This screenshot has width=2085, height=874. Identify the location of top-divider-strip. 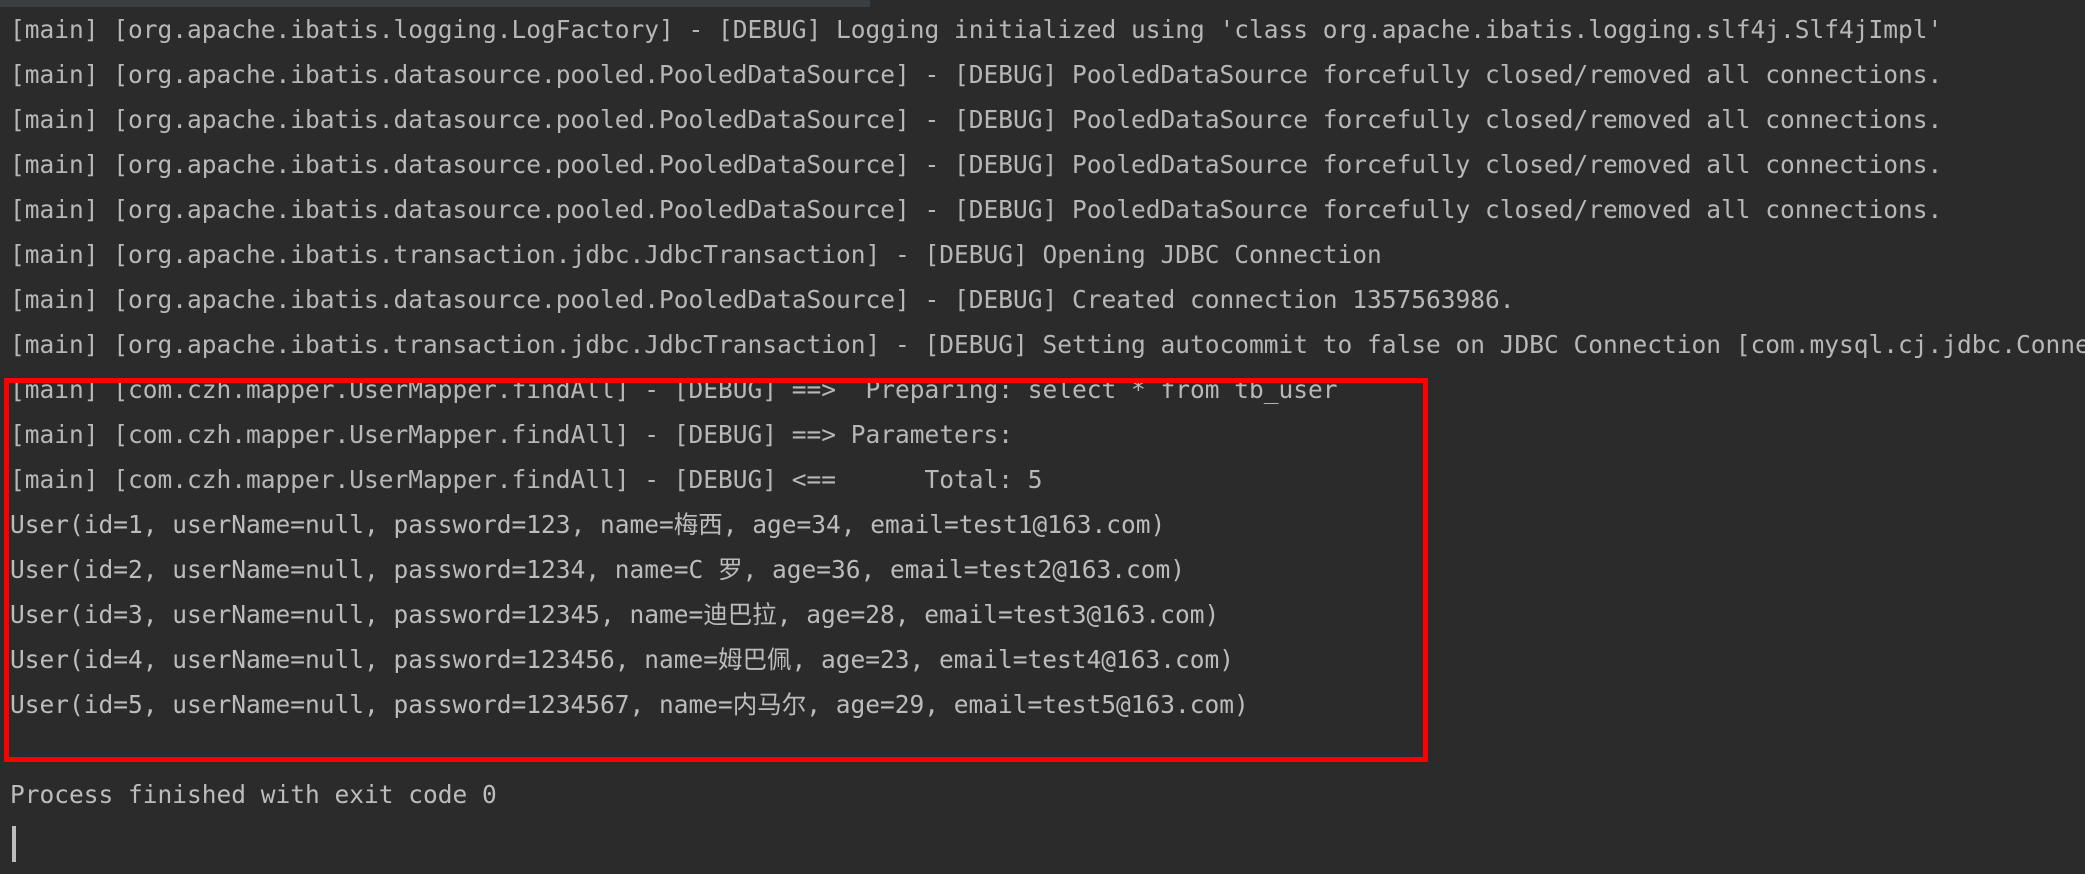
(435, 3).